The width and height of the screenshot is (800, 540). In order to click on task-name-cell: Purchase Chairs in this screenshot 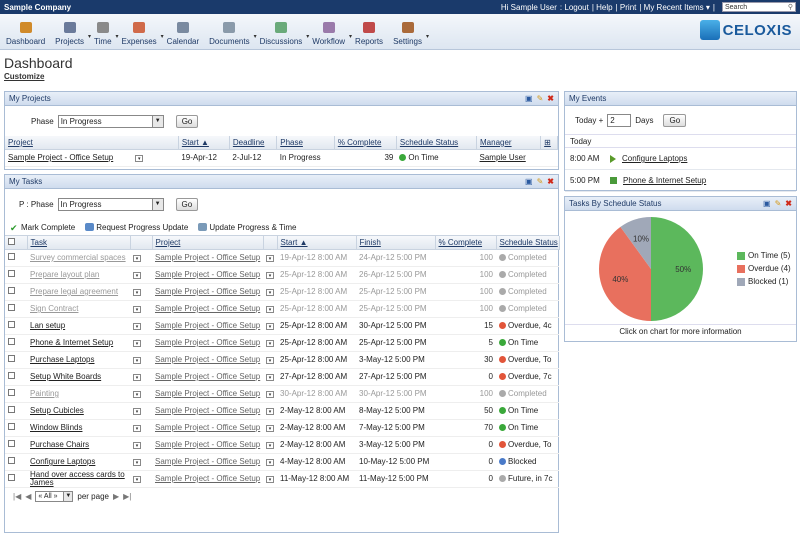, I will do `click(78, 445)`.